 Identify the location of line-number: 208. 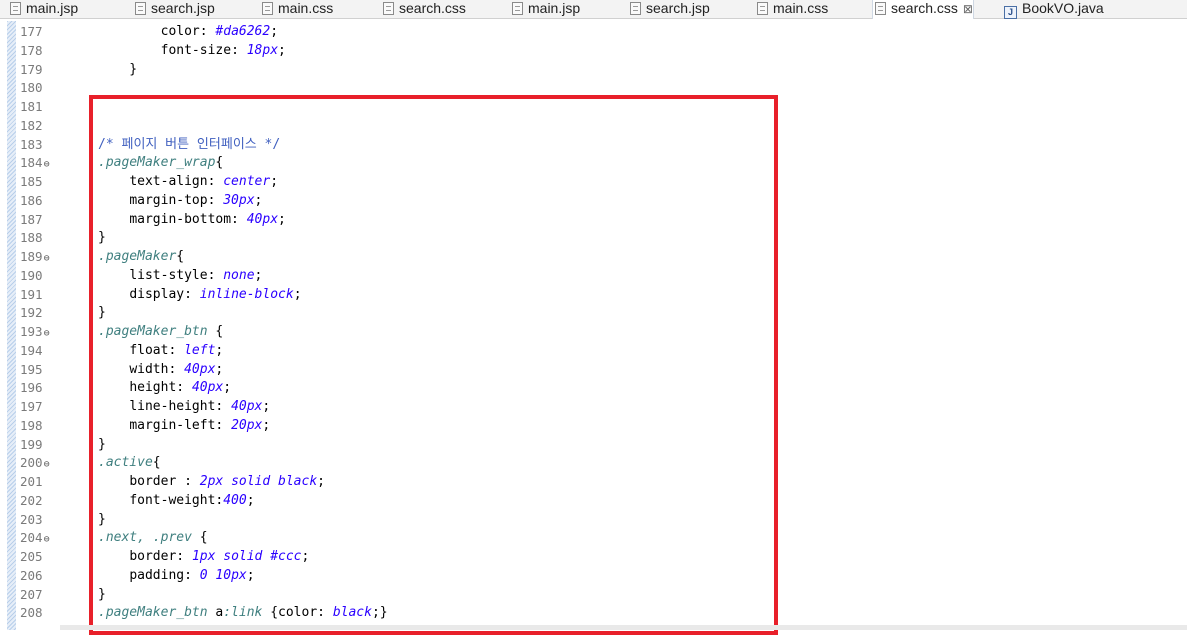
(31, 613).